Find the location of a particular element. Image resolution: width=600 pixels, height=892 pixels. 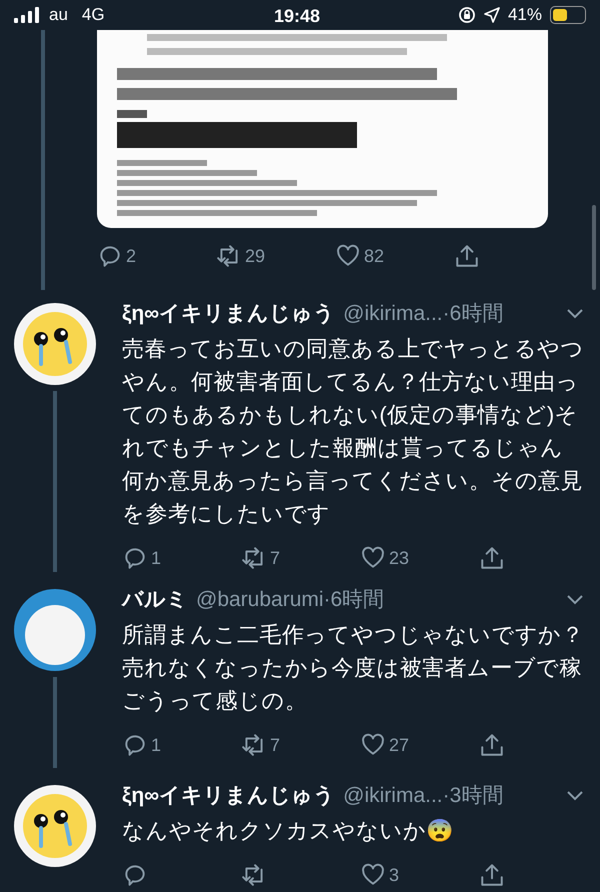

carrier-label: au is located at coordinates (58, 15).